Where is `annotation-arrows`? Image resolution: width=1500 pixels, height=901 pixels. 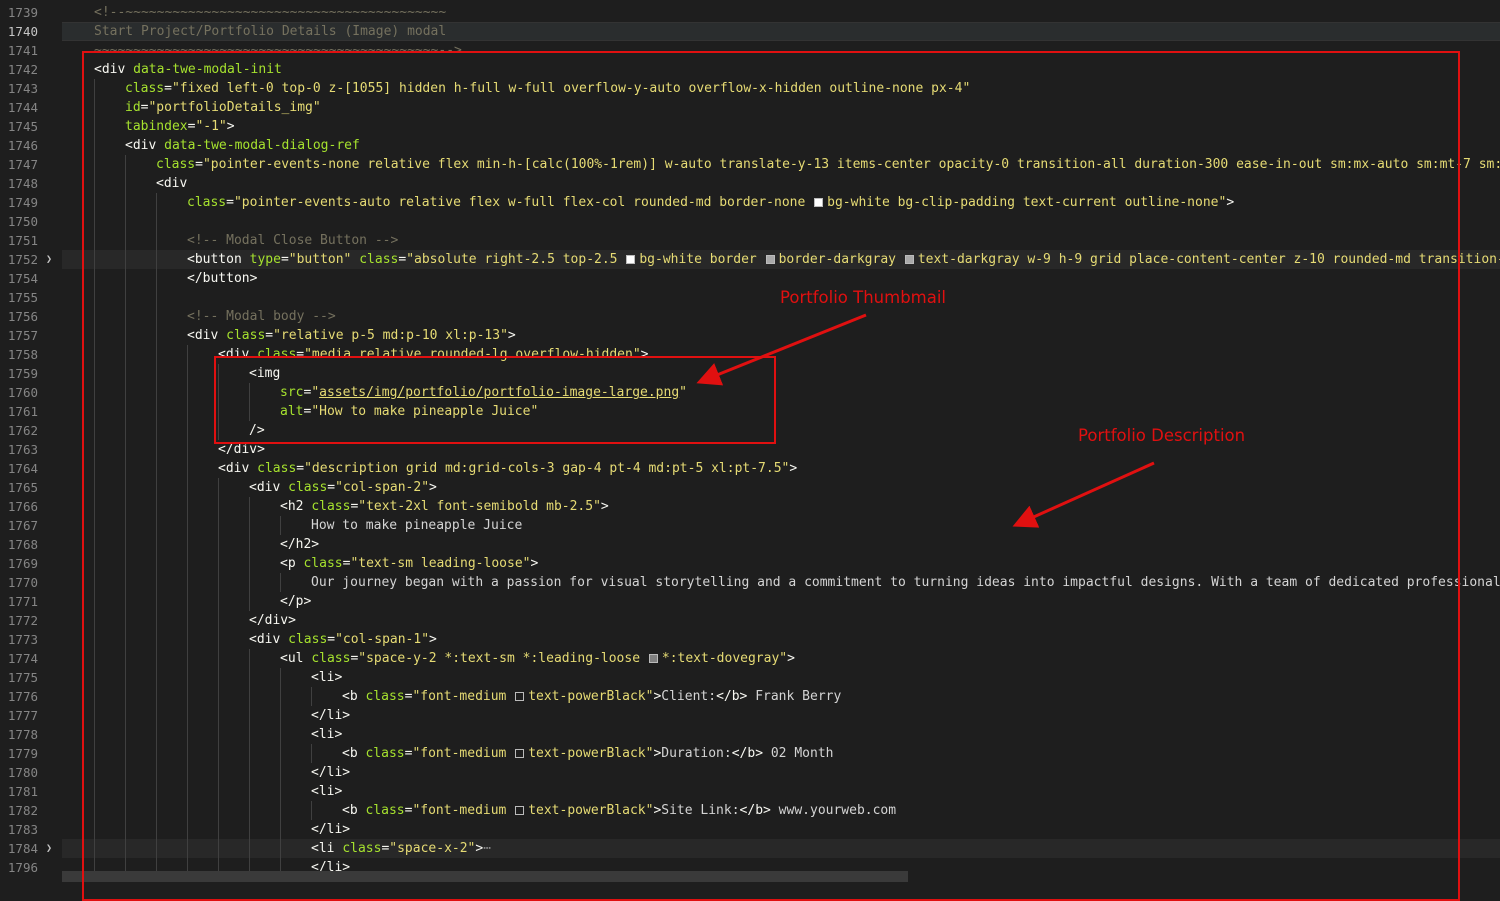
annotation-arrows is located at coordinates (925, 420).